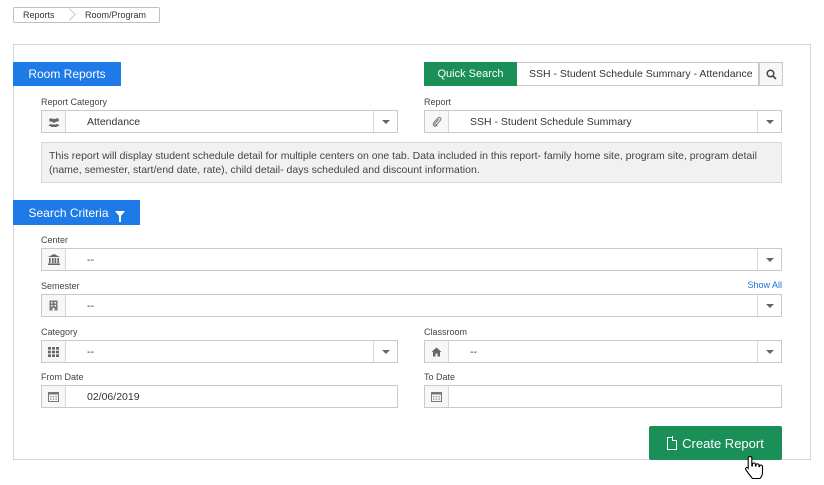 The width and height of the screenshot is (824, 485). What do you see at coordinates (68, 212) in the screenshot?
I see `search-criteria-title: Search Criteria` at bounding box center [68, 212].